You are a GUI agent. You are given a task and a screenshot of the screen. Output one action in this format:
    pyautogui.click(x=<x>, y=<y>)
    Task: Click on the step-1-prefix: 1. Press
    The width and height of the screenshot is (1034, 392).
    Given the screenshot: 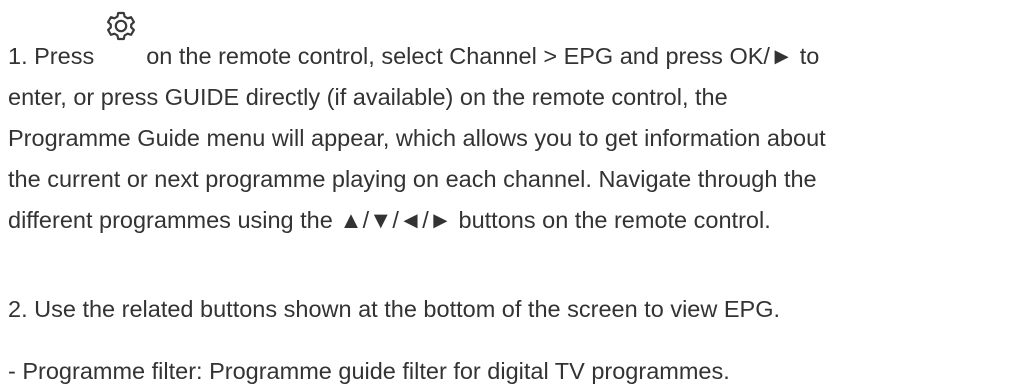 What is the action you would take?
    pyautogui.click(x=51, y=56)
    